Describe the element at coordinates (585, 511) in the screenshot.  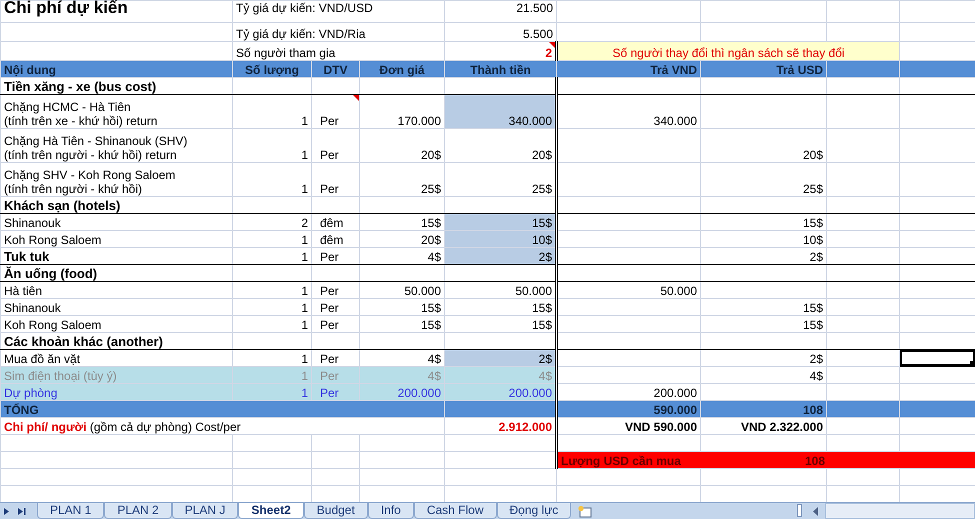
I see `new-sheet-icon` at that location.